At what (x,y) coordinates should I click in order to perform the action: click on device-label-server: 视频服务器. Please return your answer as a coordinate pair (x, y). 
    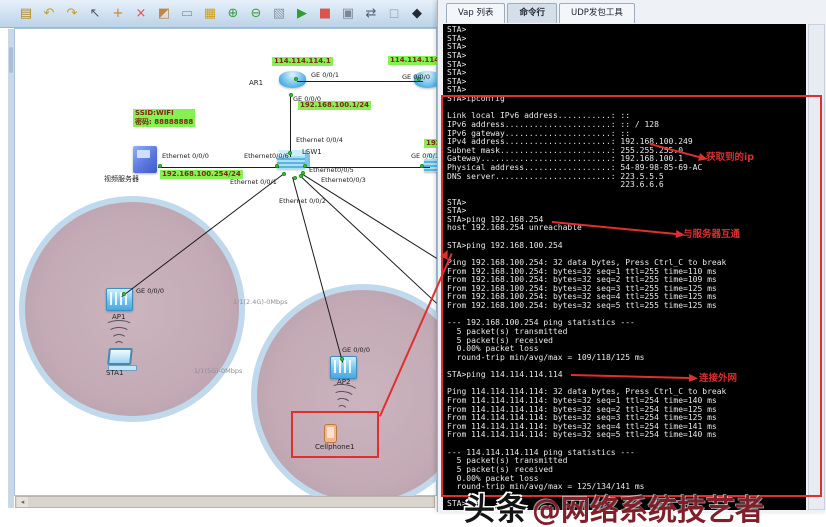
    Looking at the image, I should click on (121, 179).